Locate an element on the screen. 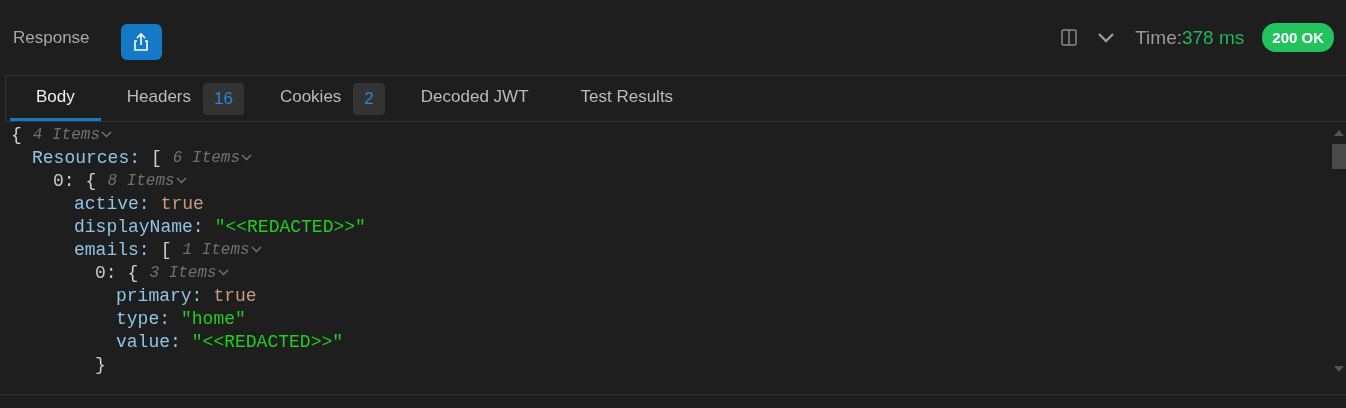 Image resolution: width=1346 pixels, height=408 pixels. count-badge: 16 is located at coordinates (223, 98).